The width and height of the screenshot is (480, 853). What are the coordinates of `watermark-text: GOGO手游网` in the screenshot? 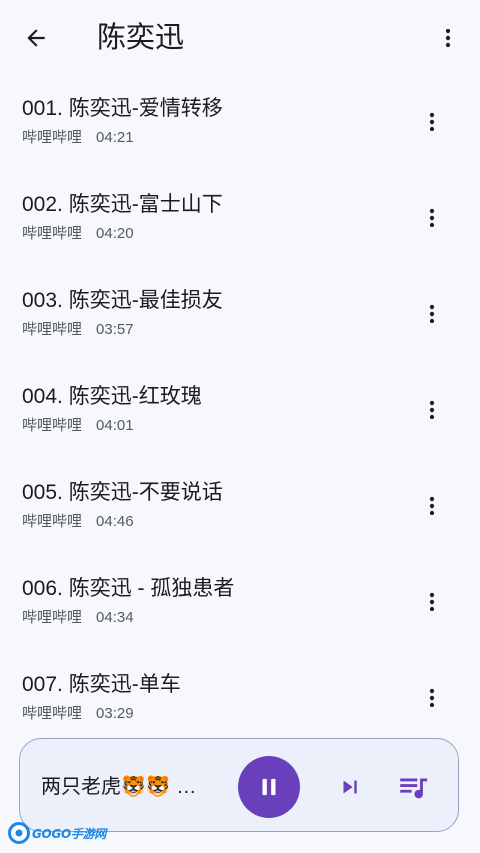 It's located at (69, 833).